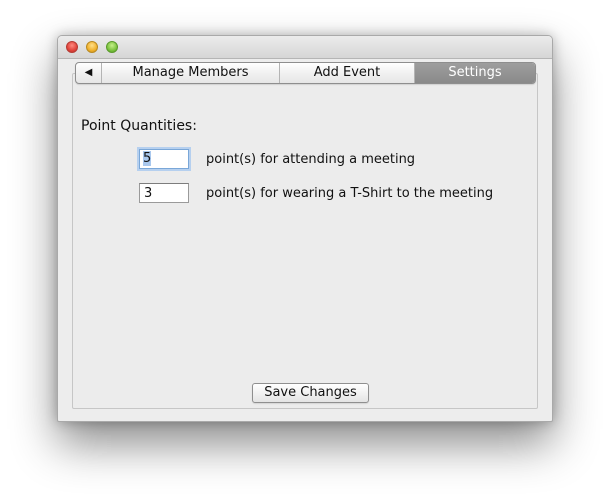  I want to click on tab-scroll-left-button: ◀, so click(89, 73).